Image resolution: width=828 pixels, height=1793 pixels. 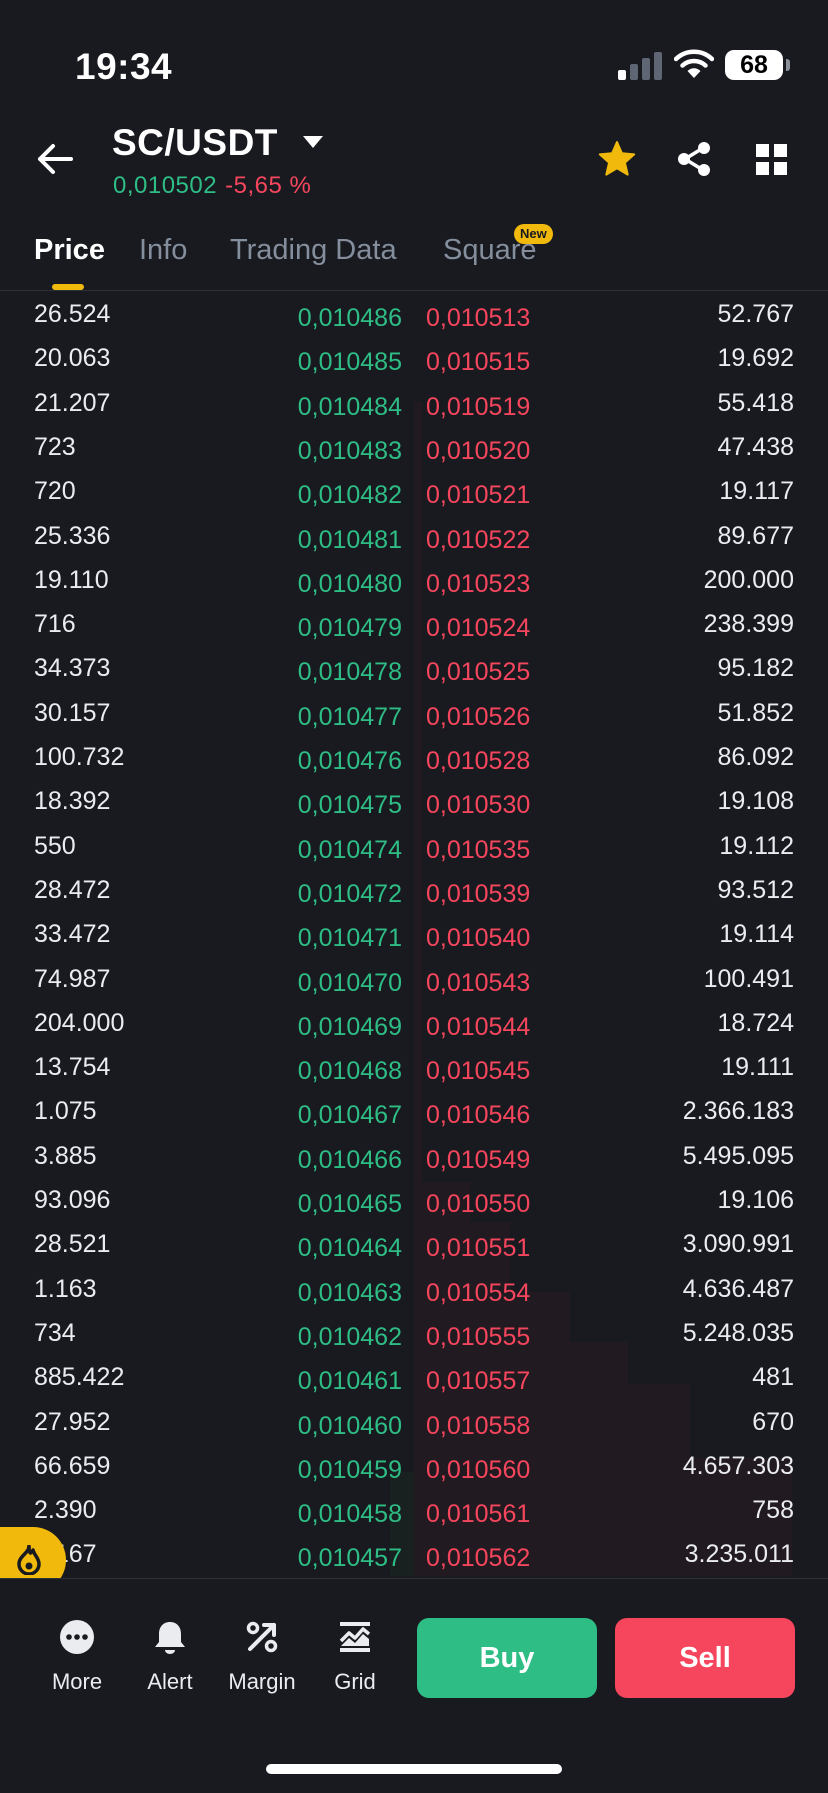 What do you see at coordinates (478, 805) in the screenshot?
I see `ask-price: 0,010530` at bounding box center [478, 805].